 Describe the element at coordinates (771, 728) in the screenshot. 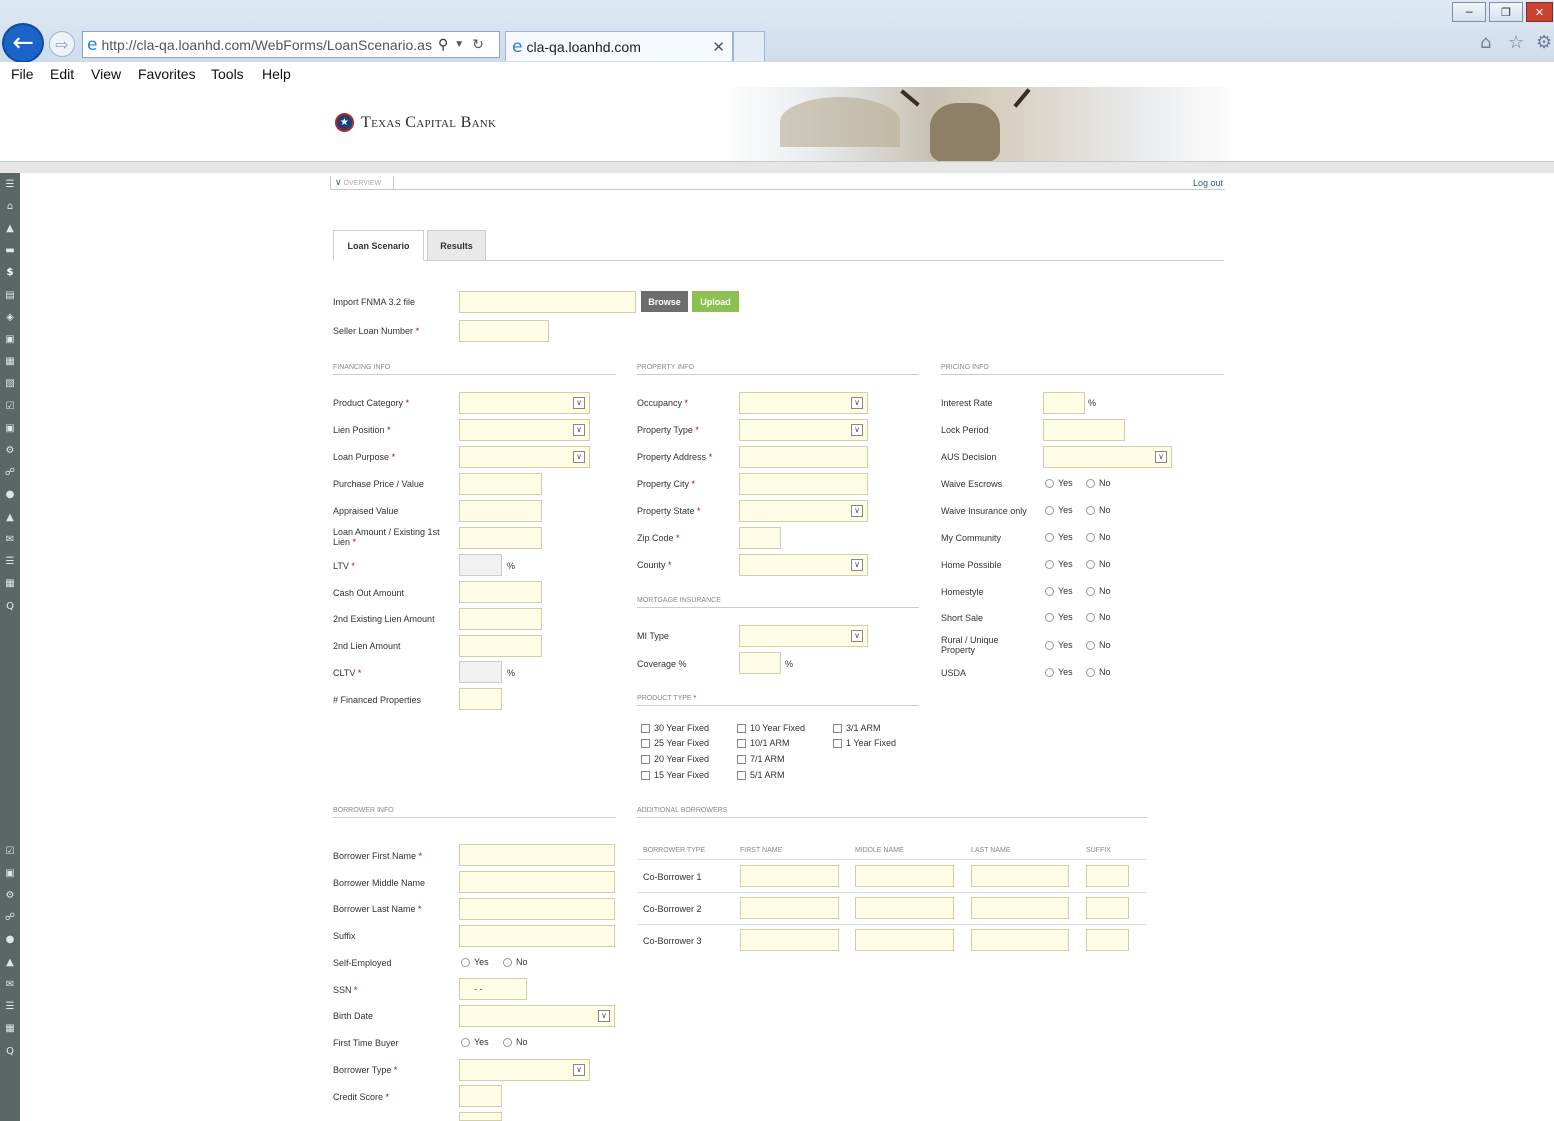

I see `product-10yr-checkbox: 10 Year Fixed` at that location.